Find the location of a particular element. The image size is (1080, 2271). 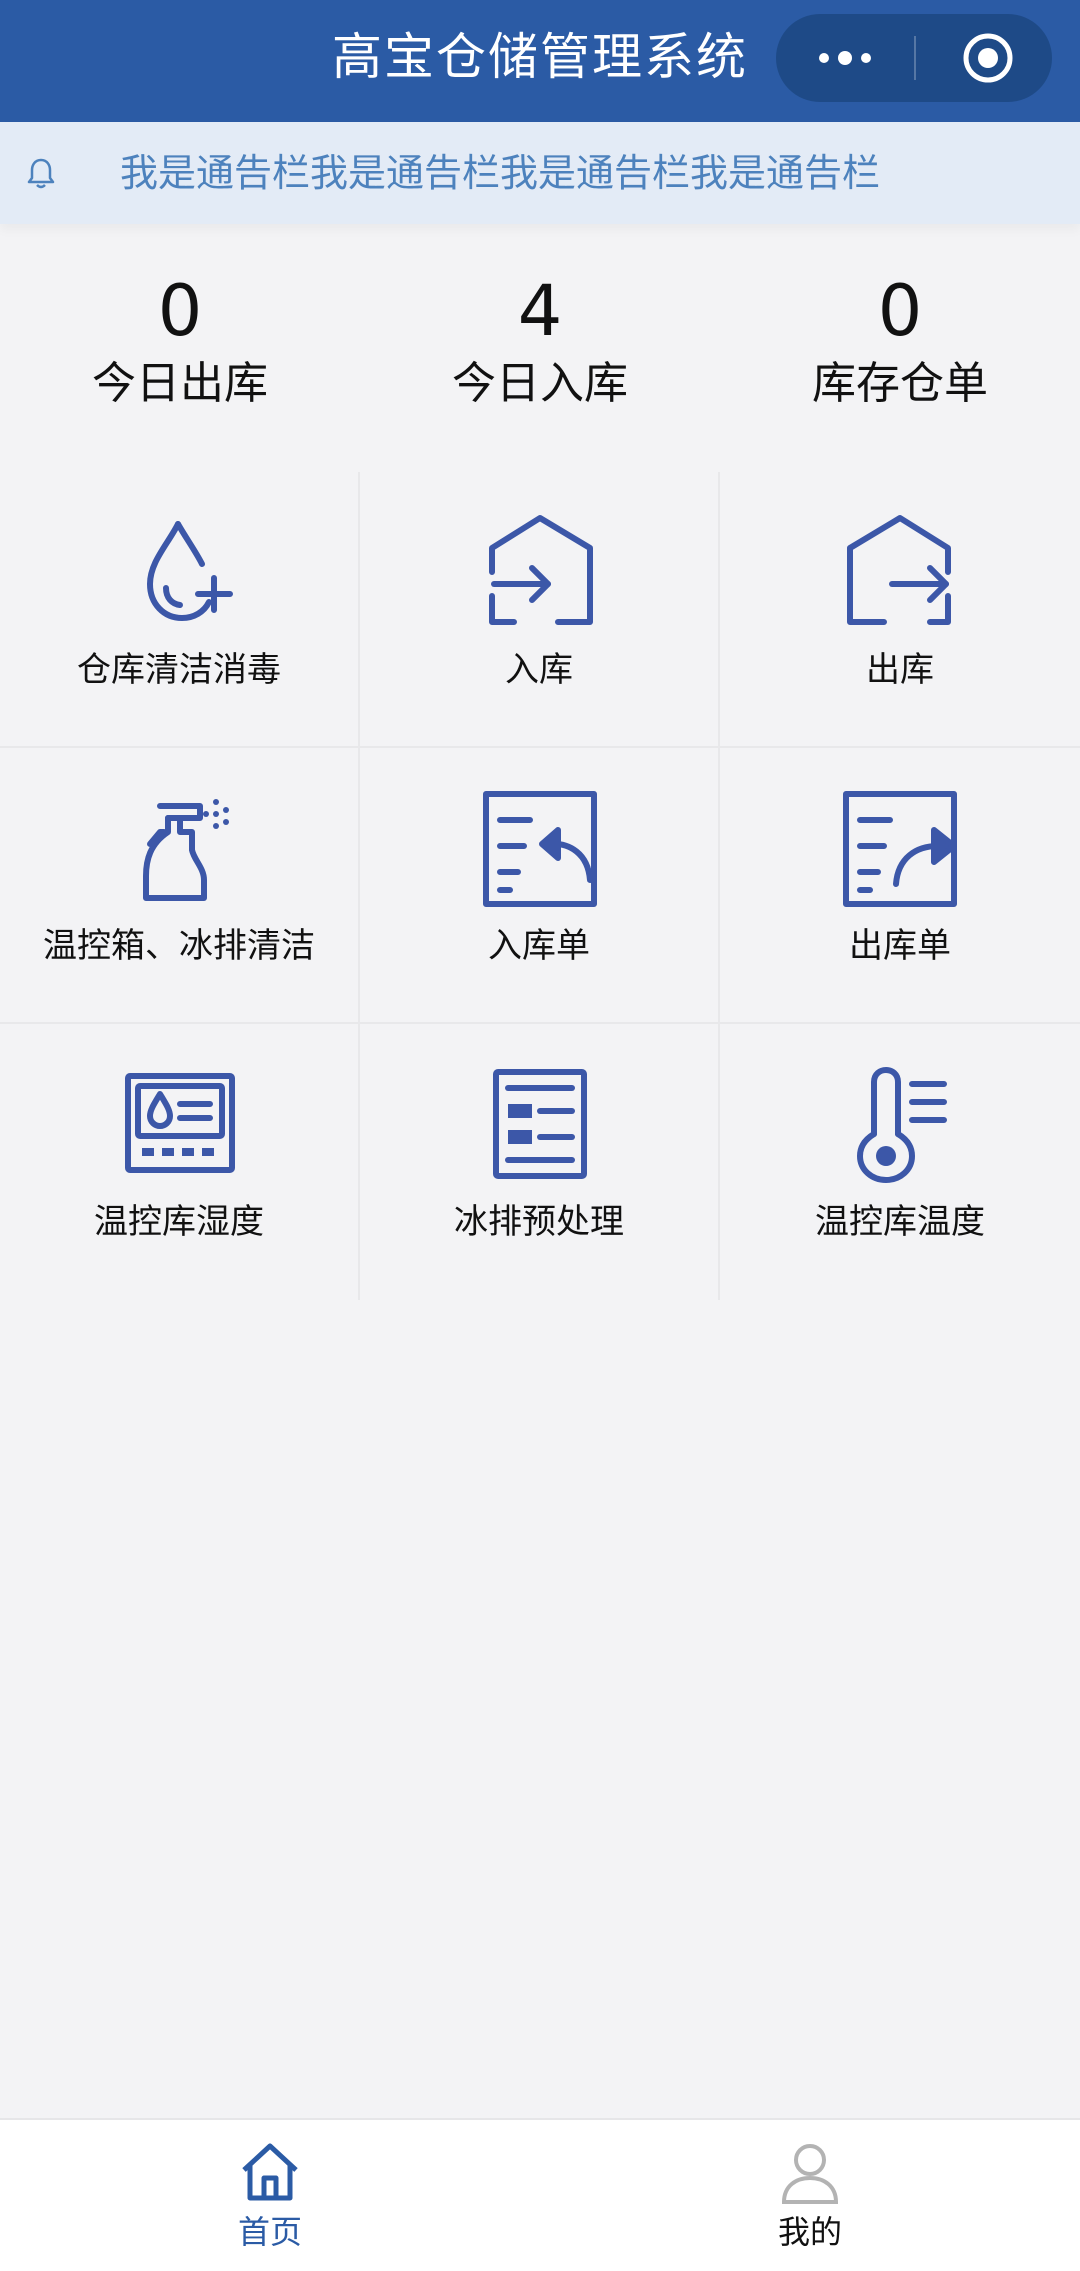

grid-item-label: 温控箱、冰排清洁 is located at coordinates (179, 946).